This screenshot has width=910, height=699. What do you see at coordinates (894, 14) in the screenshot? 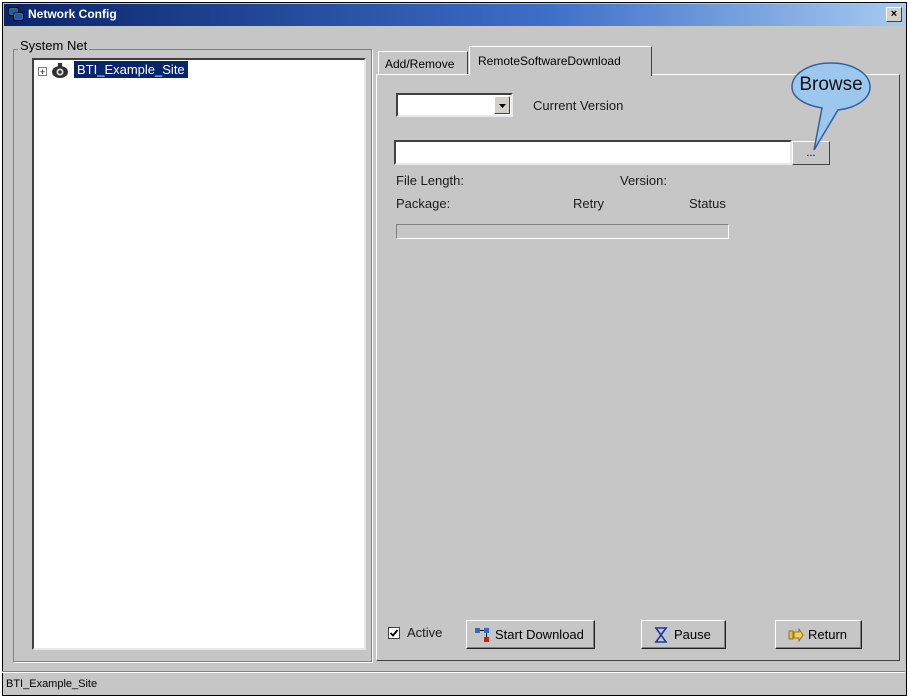
I see `close-button: ×` at bounding box center [894, 14].